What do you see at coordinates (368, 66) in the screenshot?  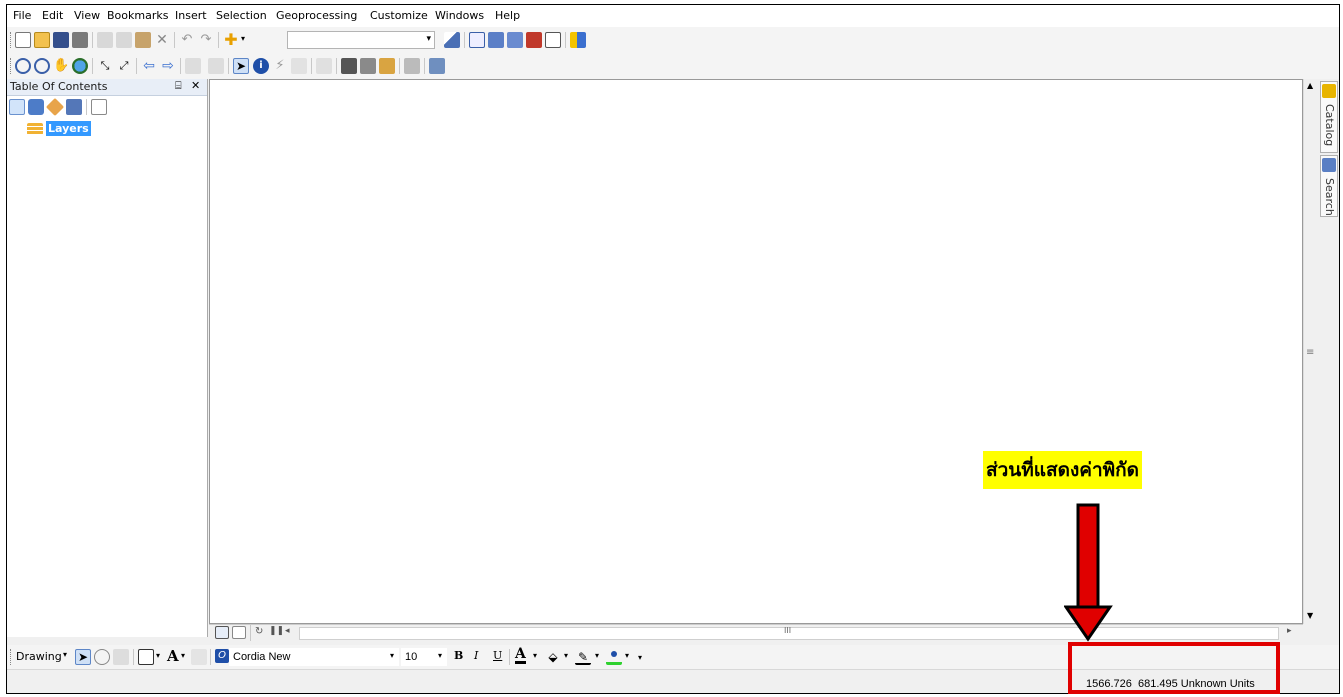 I see `find-route-icon` at bounding box center [368, 66].